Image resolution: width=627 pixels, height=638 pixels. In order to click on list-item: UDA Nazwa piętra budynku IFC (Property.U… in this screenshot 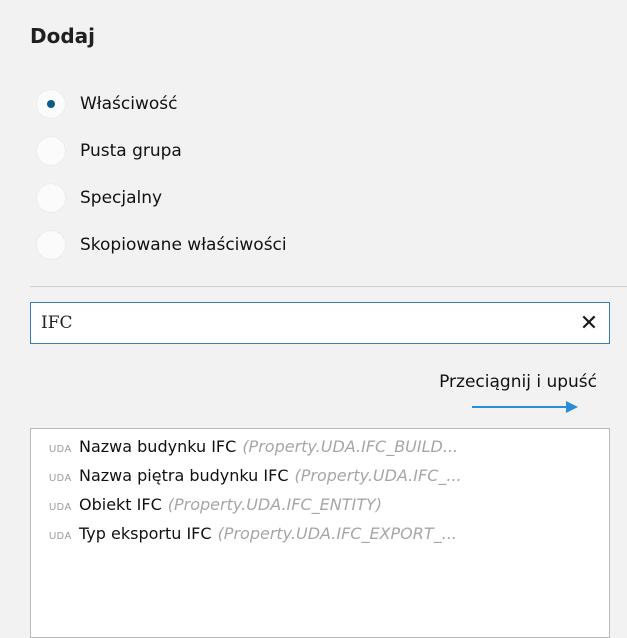, I will do `click(320, 480)`.